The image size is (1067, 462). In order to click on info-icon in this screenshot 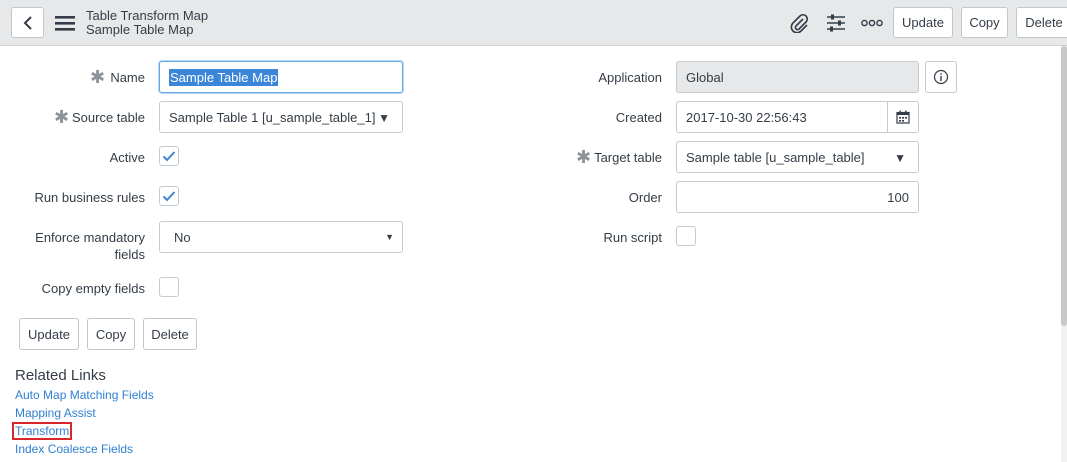, I will do `click(941, 77)`.